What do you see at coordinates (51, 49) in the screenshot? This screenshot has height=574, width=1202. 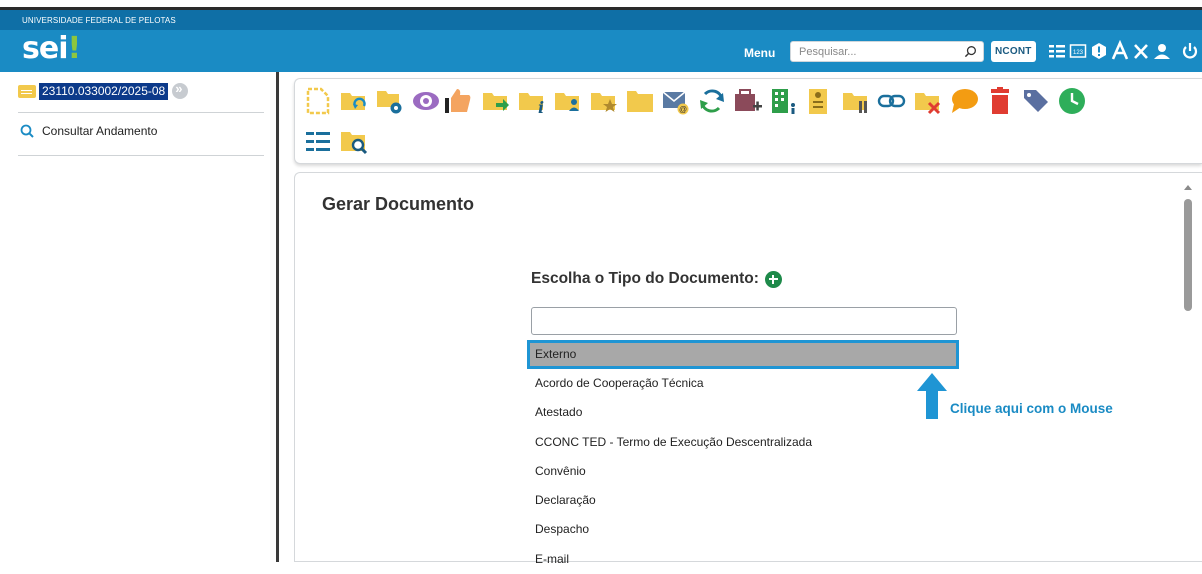 I see `sei-logo: sei!` at bounding box center [51, 49].